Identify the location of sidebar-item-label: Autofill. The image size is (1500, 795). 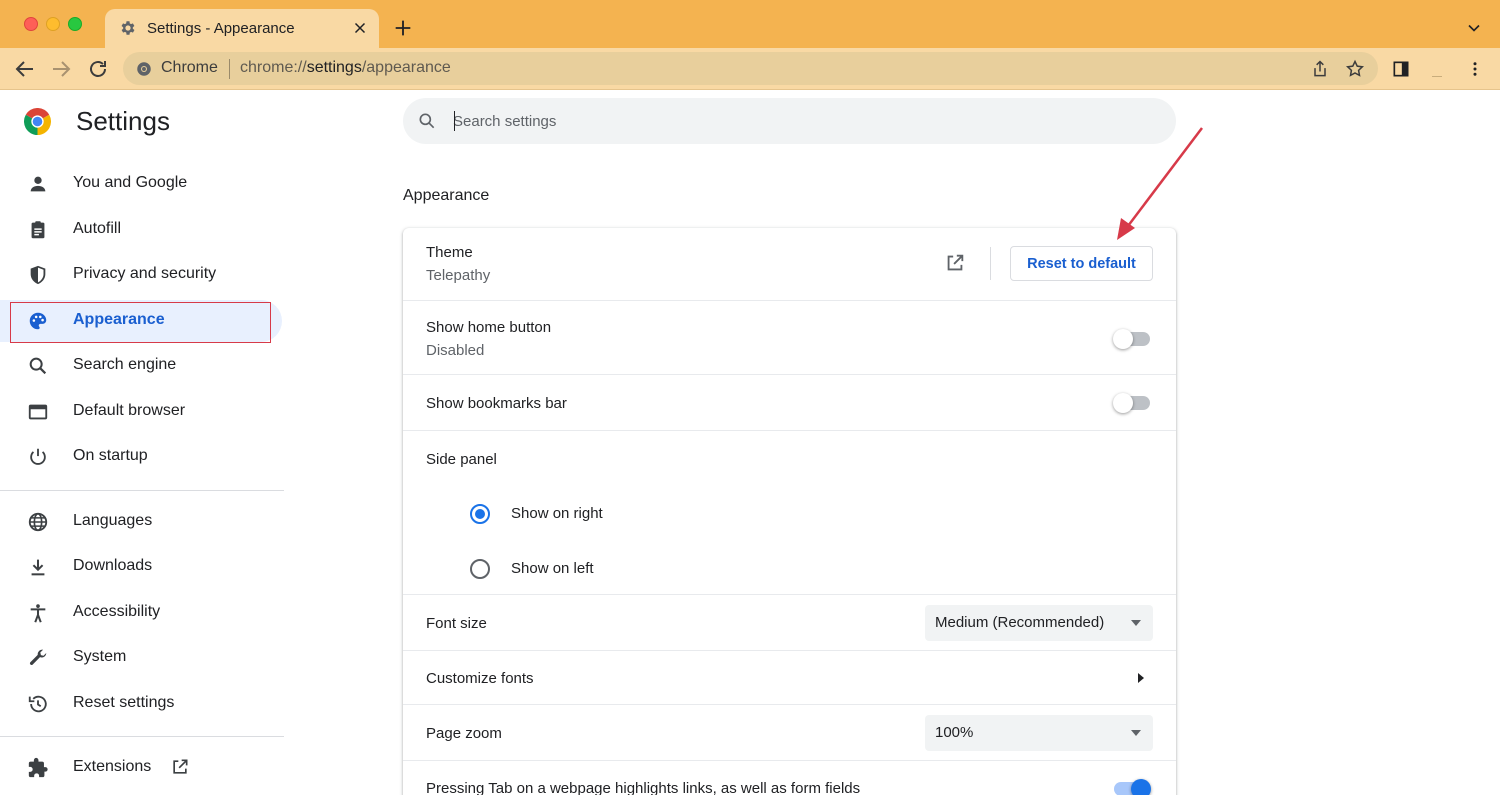
(97, 228).